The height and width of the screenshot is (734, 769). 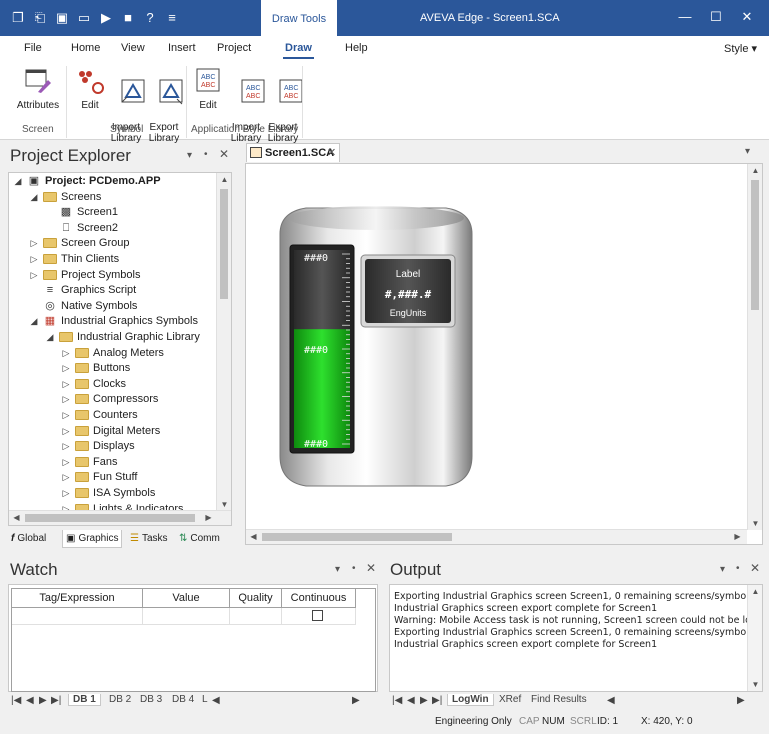 I want to click on output-first-icon: |◀, so click(x=397, y=700).